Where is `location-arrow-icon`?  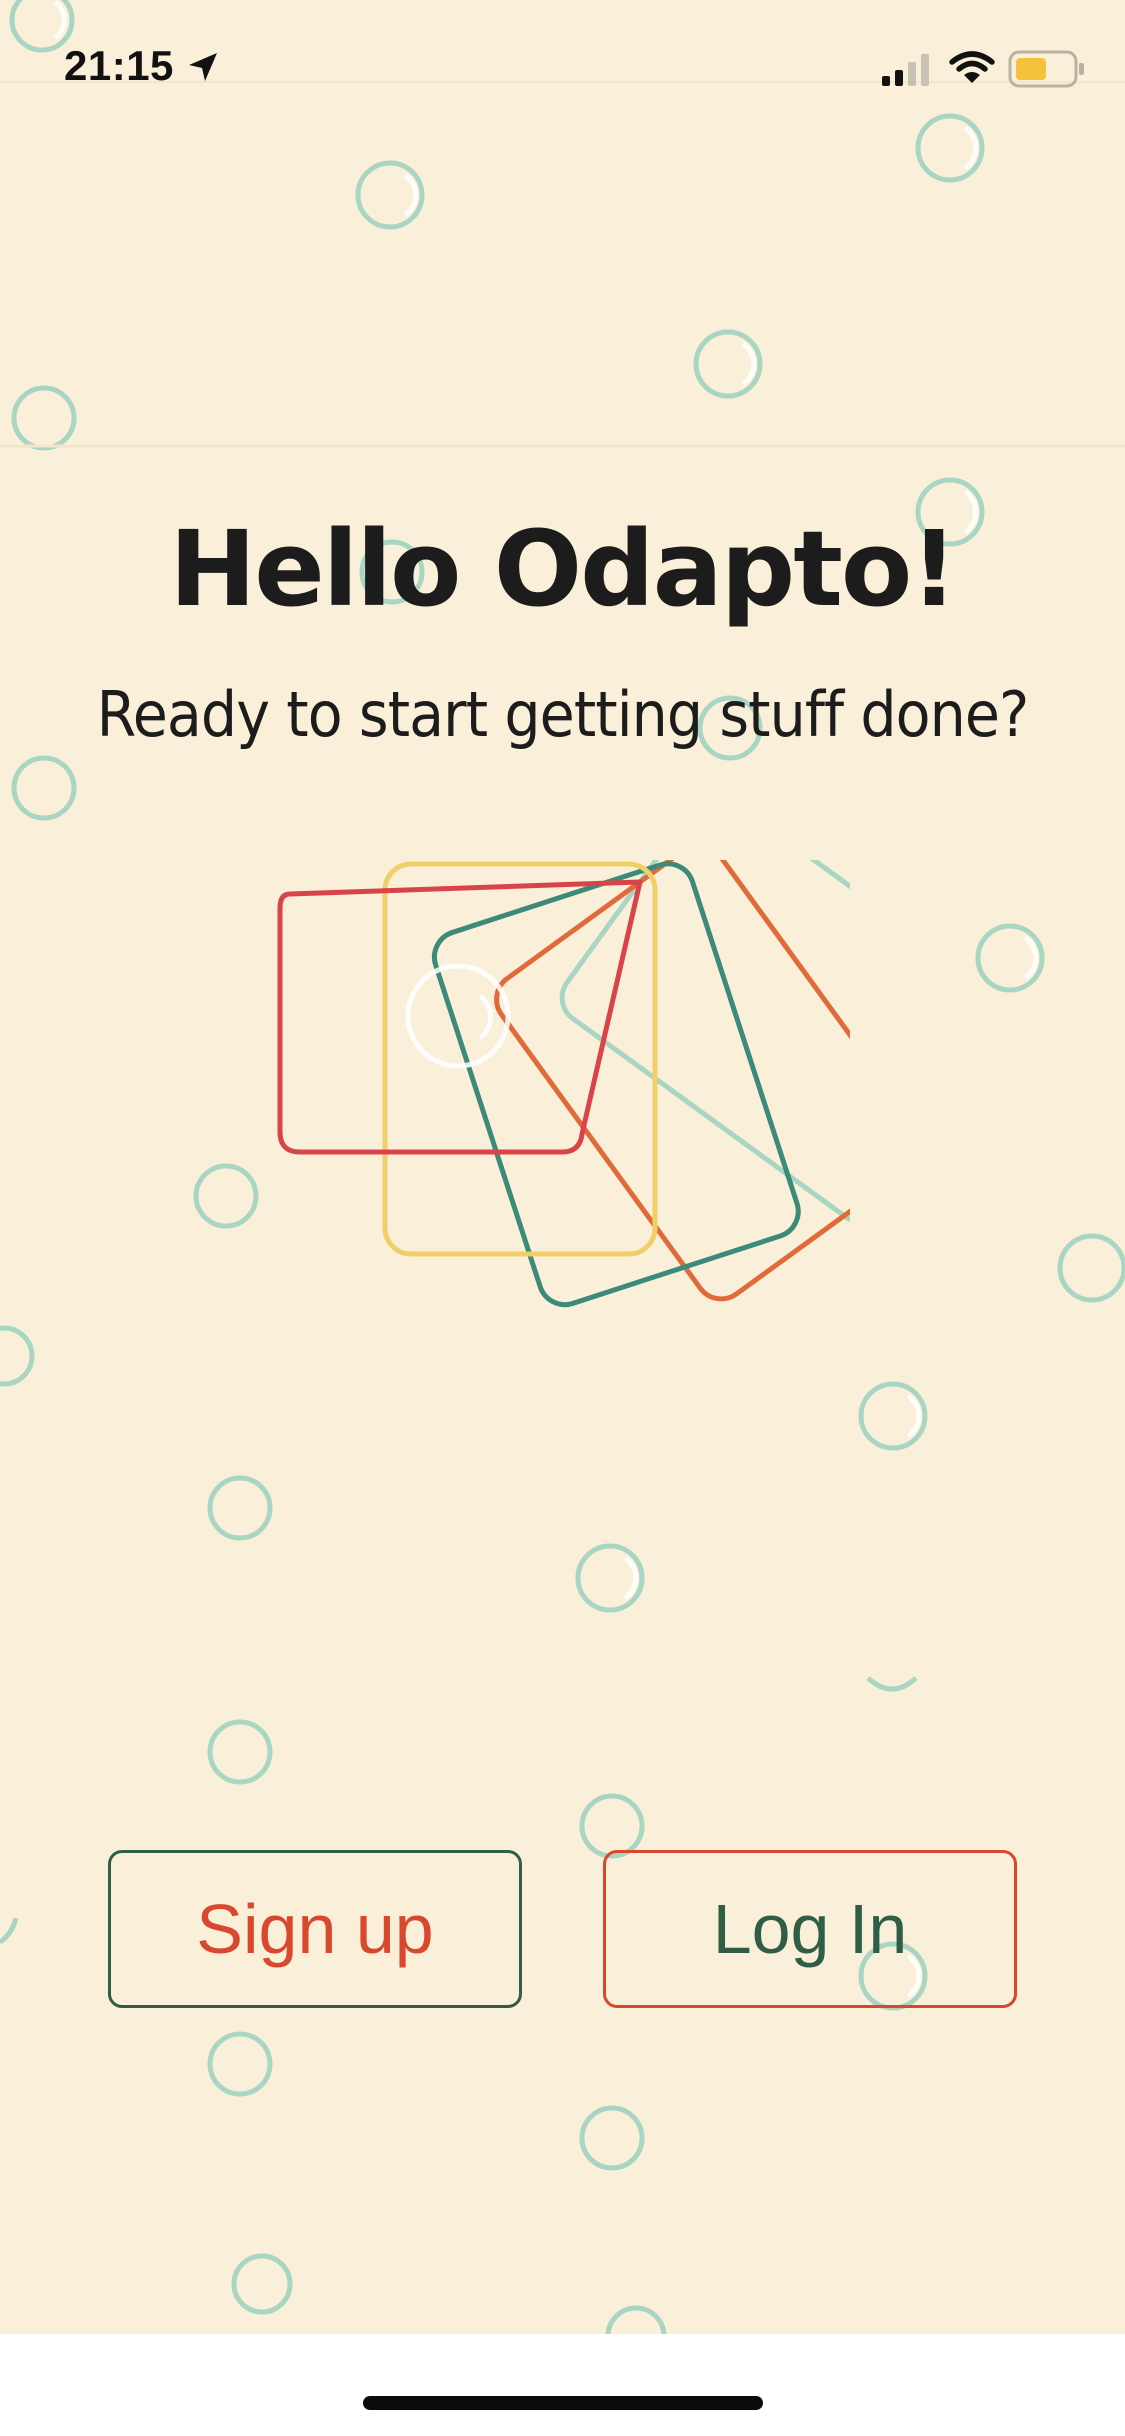 location-arrow-icon is located at coordinates (203, 67).